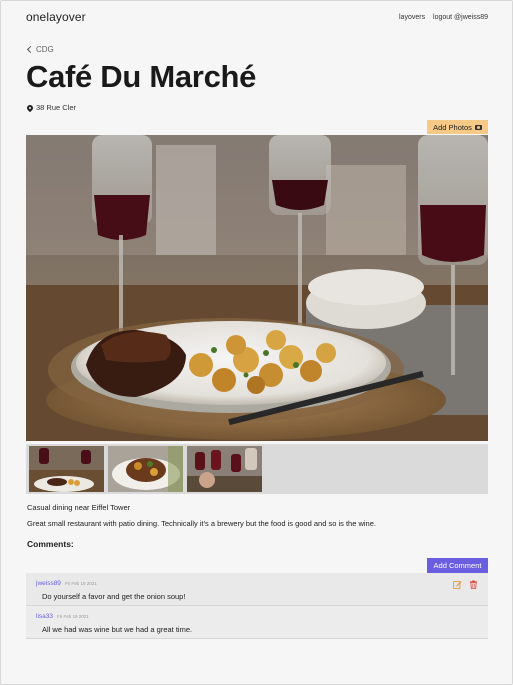 The width and height of the screenshot is (513, 685). I want to click on edit-icon, so click(457, 584).